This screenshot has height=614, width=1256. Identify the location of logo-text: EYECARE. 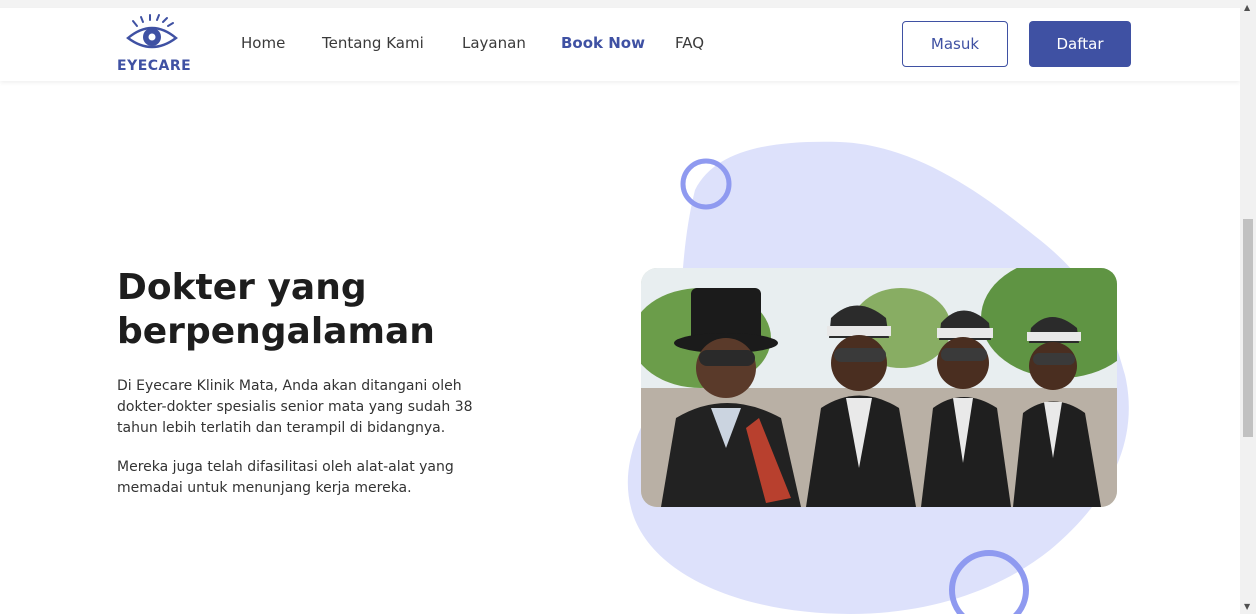
(154, 66).